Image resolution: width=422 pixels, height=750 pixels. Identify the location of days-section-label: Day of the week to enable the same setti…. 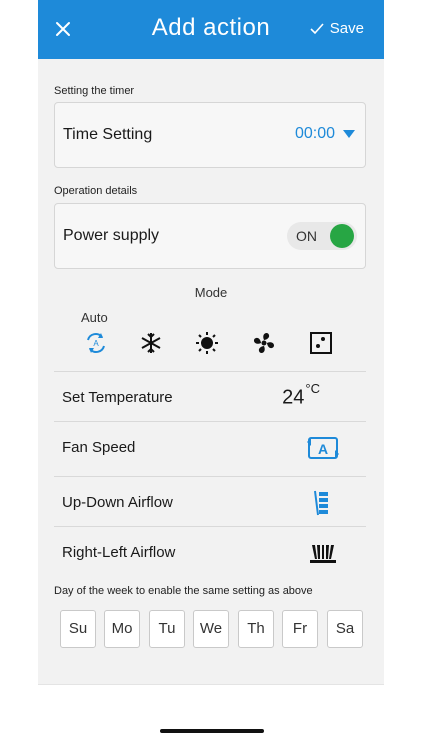
(183, 591).